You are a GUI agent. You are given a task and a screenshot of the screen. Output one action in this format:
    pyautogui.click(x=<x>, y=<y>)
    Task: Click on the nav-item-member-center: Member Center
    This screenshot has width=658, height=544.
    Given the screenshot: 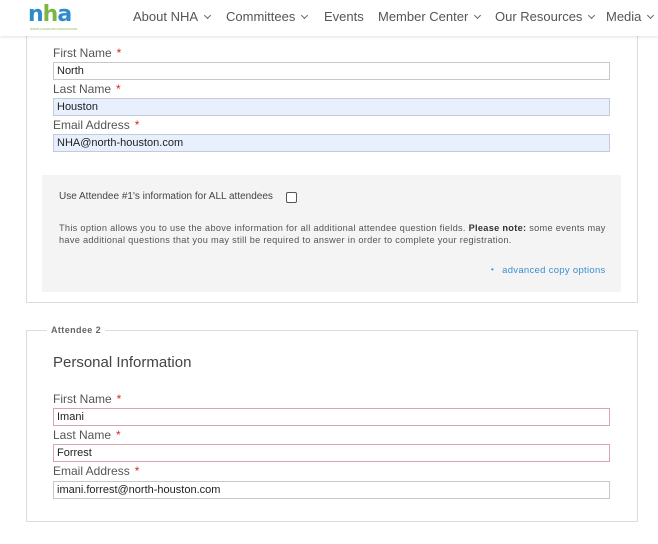 What is the action you would take?
    pyautogui.click(x=430, y=16)
    